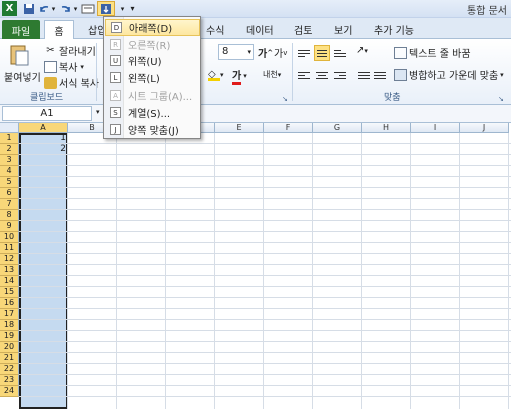 The width and height of the screenshot is (511, 409). What do you see at coordinates (340, 53) in the screenshot?
I see `align-bottom-button` at bounding box center [340, 53].